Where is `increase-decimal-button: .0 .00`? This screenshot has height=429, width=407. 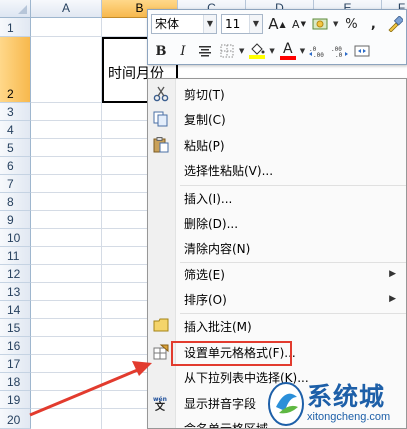 increase-decimal-button: .0 .00 is located at coordinates (318, 51).